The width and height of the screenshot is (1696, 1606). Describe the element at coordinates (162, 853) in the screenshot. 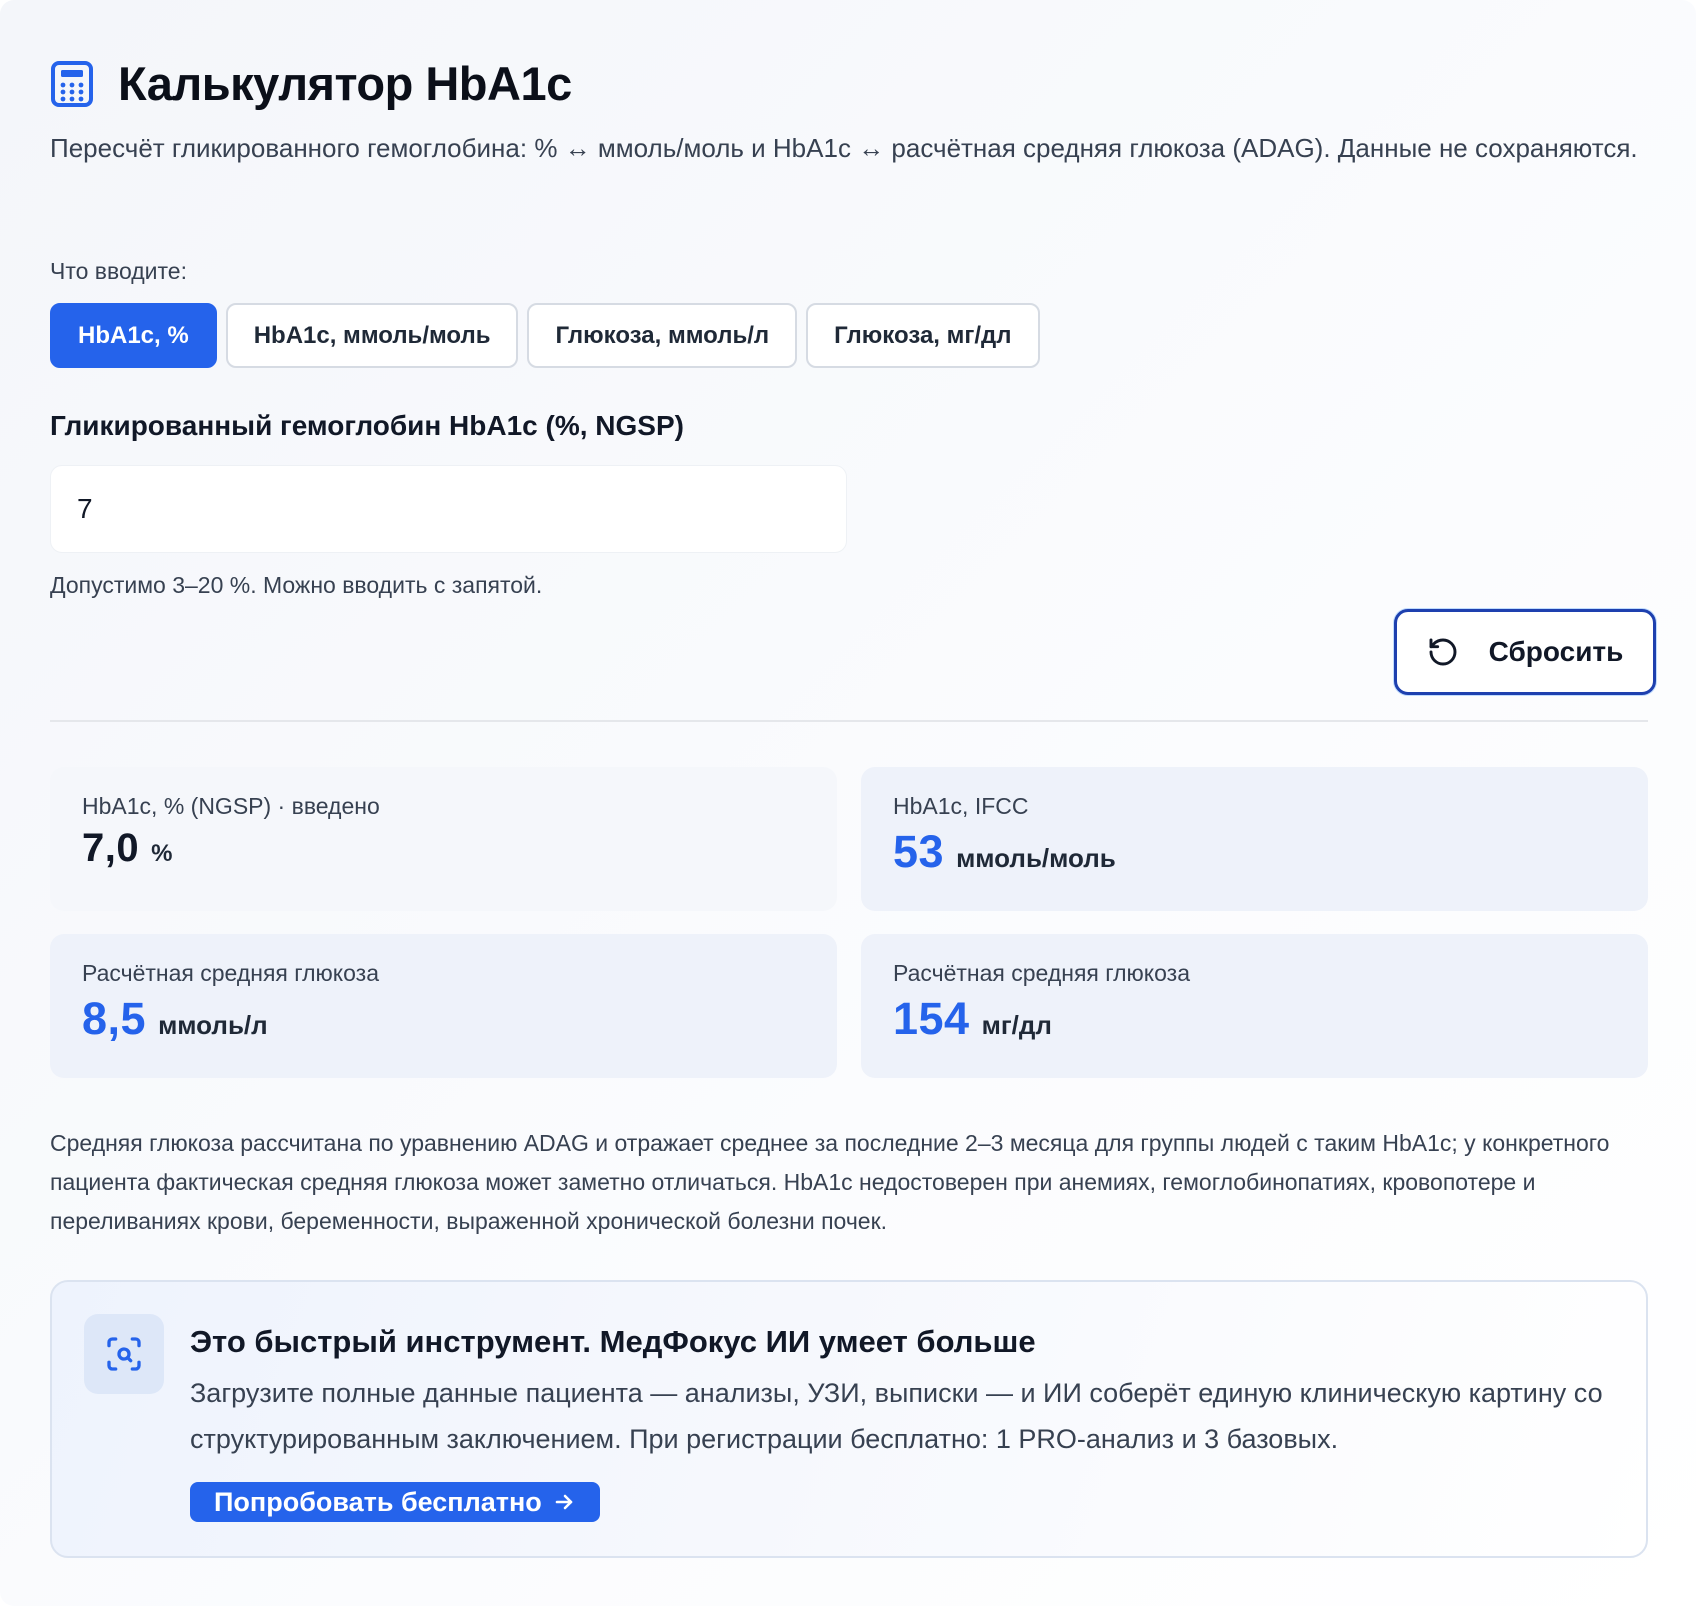

I see `result-unit: %` at that location.